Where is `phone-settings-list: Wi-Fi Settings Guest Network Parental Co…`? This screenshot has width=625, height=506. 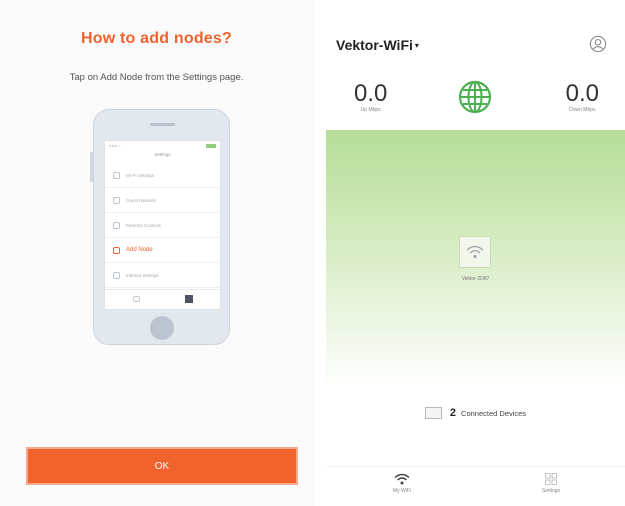 phone-settings-list: Wi-Fi Settings Guest Network Parental Co… is located at coordinates (162, 225).